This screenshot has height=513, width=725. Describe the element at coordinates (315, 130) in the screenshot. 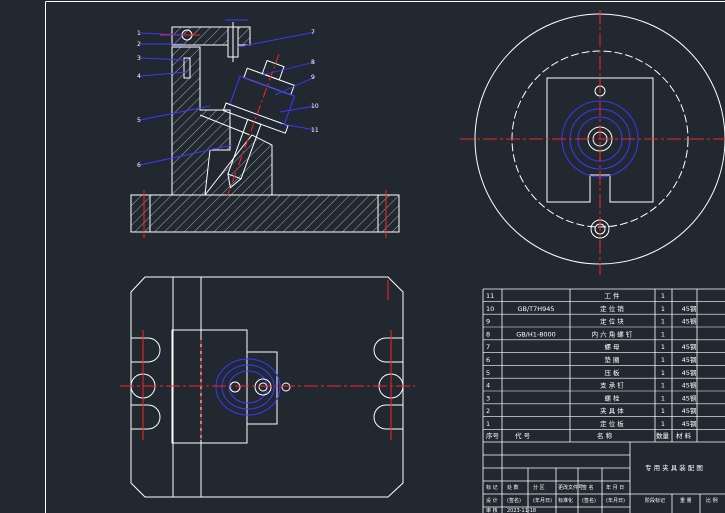

I see `balloon-11: 11` at that location.